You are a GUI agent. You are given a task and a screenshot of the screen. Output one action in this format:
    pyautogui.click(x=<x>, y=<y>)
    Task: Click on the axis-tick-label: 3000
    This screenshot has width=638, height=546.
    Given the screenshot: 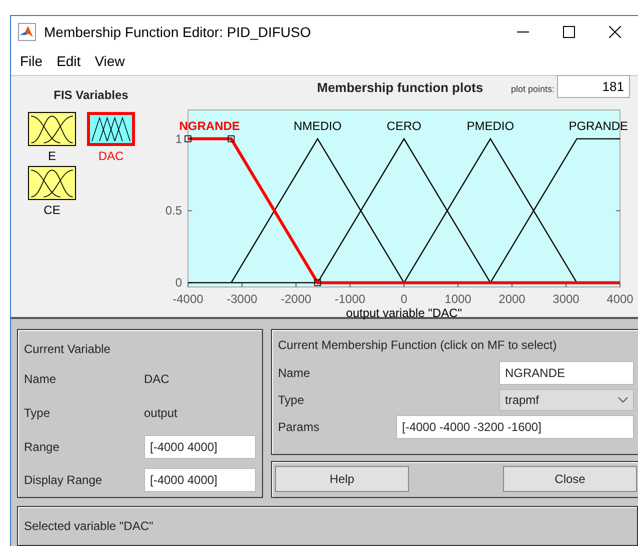 What is the action you would take?
    pyautogui.click(x=566, y=299)
    